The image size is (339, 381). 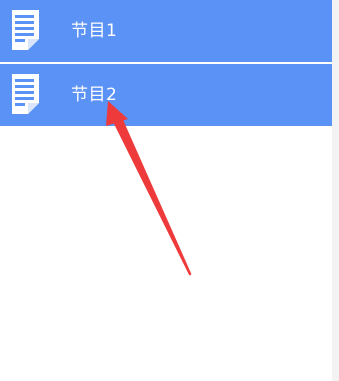 What do you see at coordinates (94, 95) in the screenshot?
I see `list-item-label: 节目2` at bounding box center [94, 95].